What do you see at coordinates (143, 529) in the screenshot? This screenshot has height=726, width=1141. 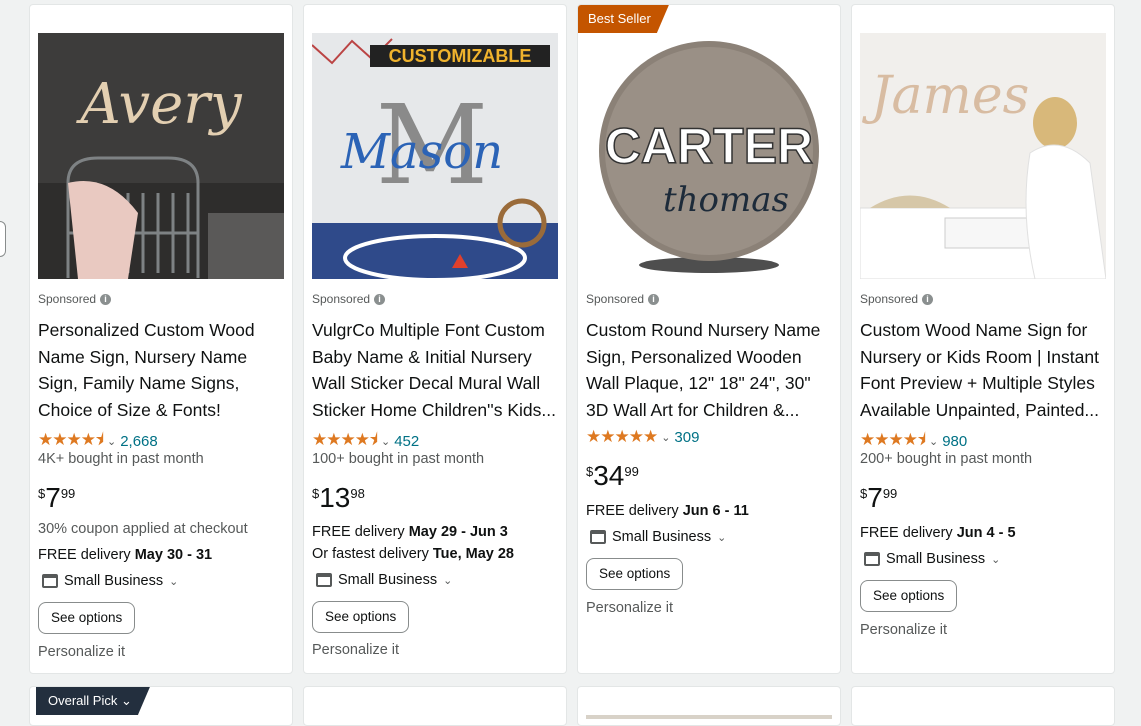 I see `coupon-text: 30% coupon applied at checkout` at bounding box center [143, 529].